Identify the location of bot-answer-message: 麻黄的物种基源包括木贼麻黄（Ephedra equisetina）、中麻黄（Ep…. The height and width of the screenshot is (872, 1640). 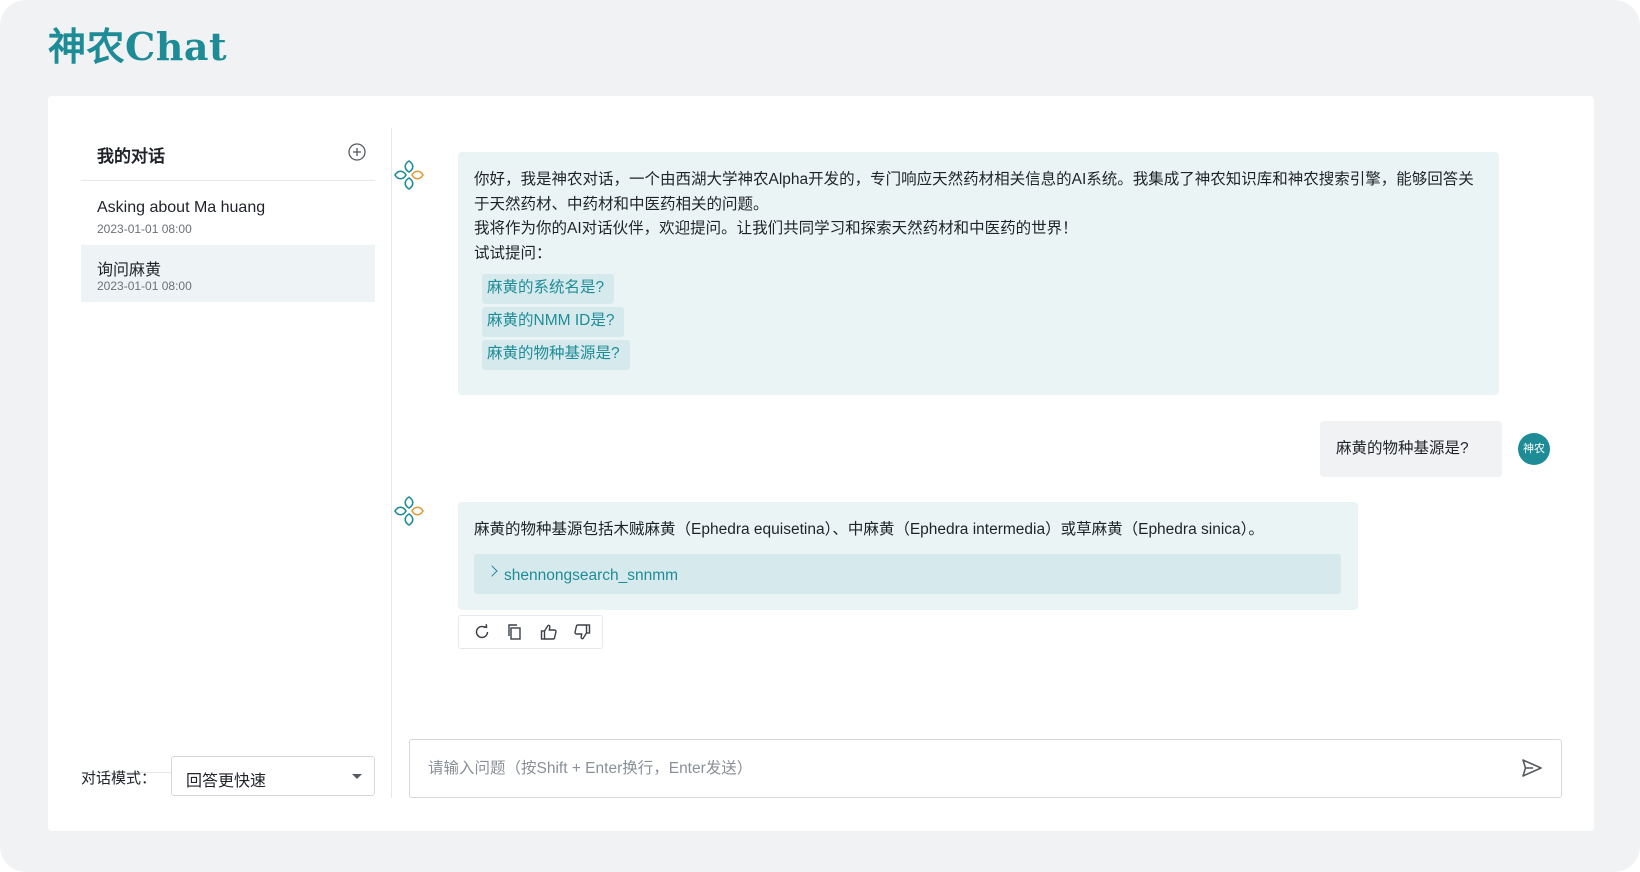
(908, 556).